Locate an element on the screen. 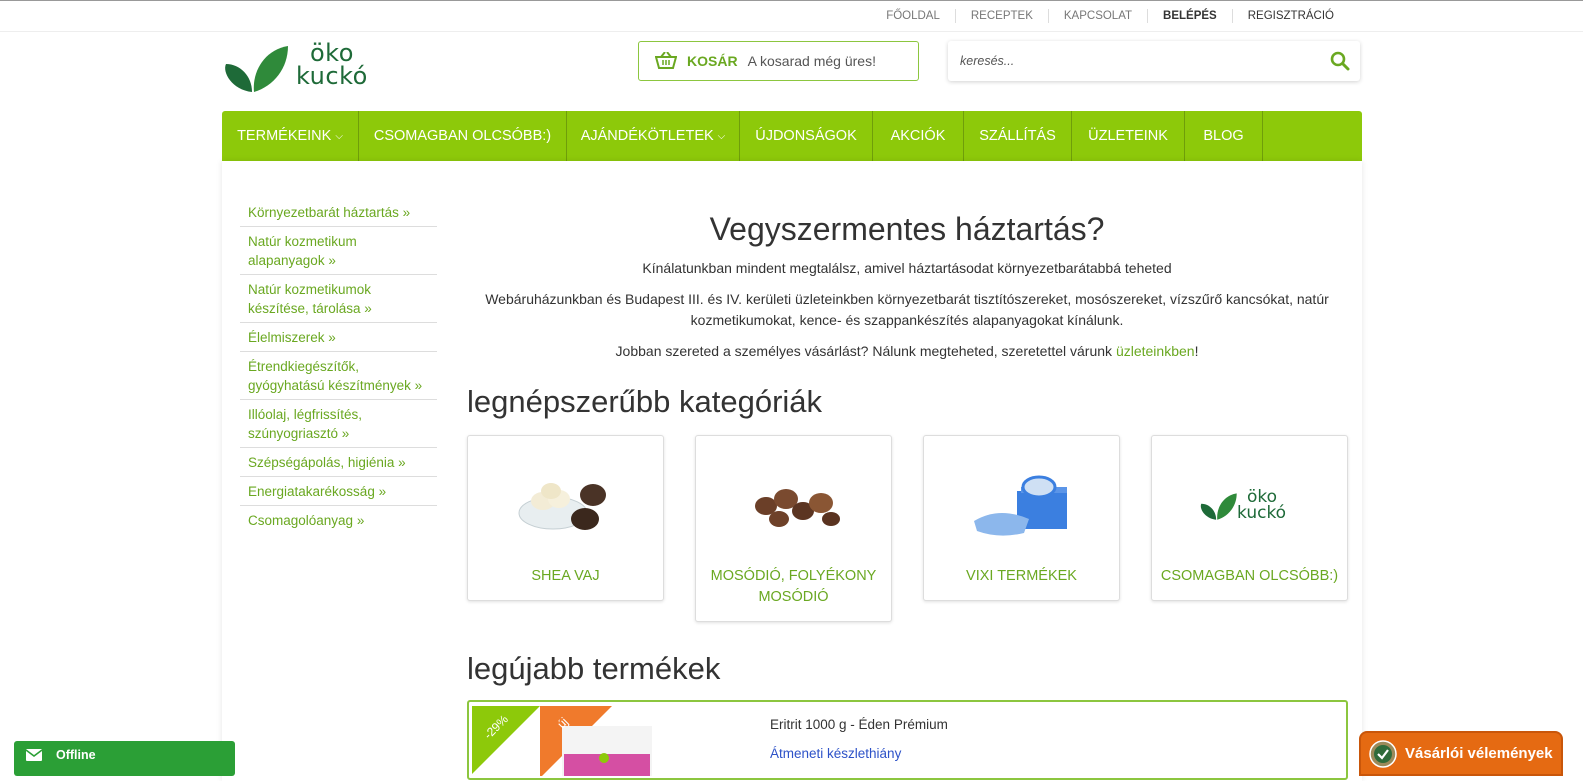 Image resolution: width=1583 pixels, height=781 pixels. chat-status: Offline is located at coordinates (76, 755).